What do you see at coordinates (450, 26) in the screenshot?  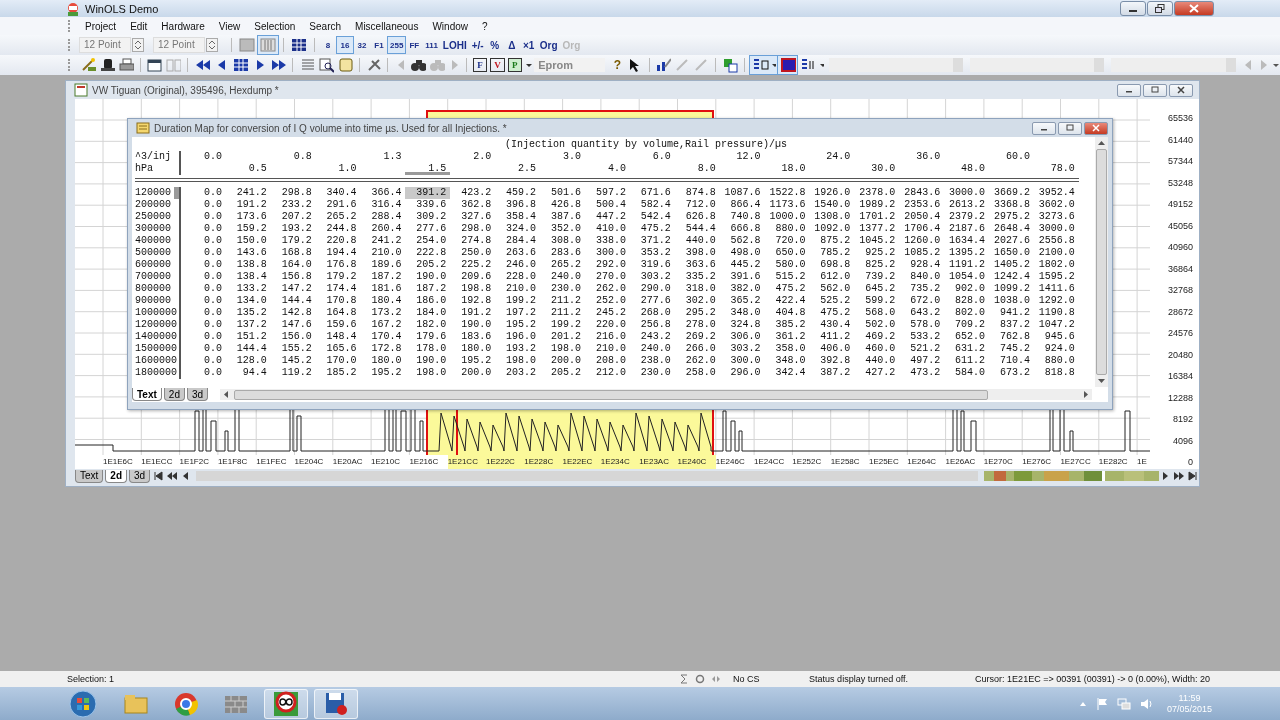 I see `menu-item: Window` at bounding box center [450, 26].